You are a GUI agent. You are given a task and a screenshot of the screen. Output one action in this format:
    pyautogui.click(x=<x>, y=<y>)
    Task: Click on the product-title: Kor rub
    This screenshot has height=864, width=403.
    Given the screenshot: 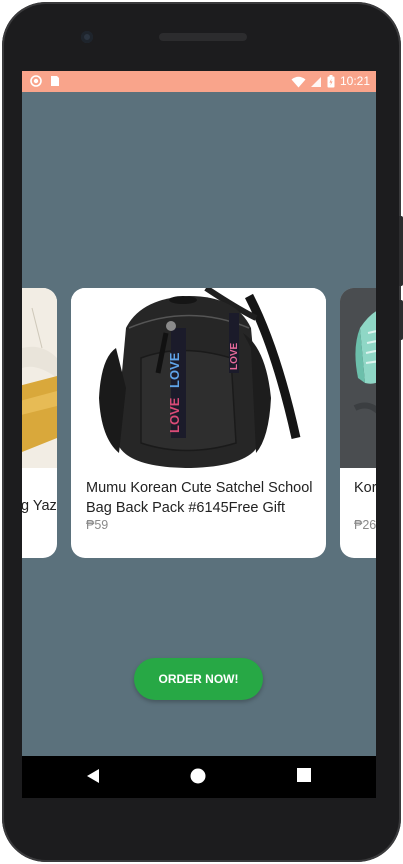 What is the action you would take?
    pyautogui.click(x=365, y=488)
    